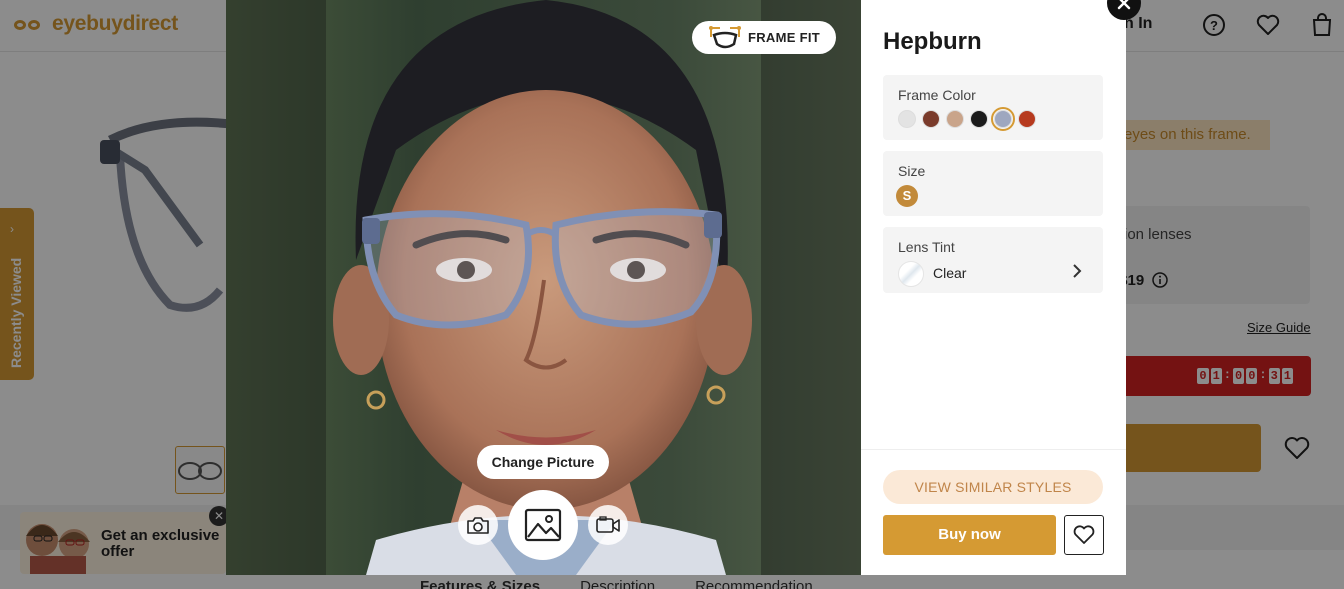 This screenshot has height=589, width=1344. Describe the element at coordinates (912, 171) in the screenshot. I see `size-label: Size` at that location.